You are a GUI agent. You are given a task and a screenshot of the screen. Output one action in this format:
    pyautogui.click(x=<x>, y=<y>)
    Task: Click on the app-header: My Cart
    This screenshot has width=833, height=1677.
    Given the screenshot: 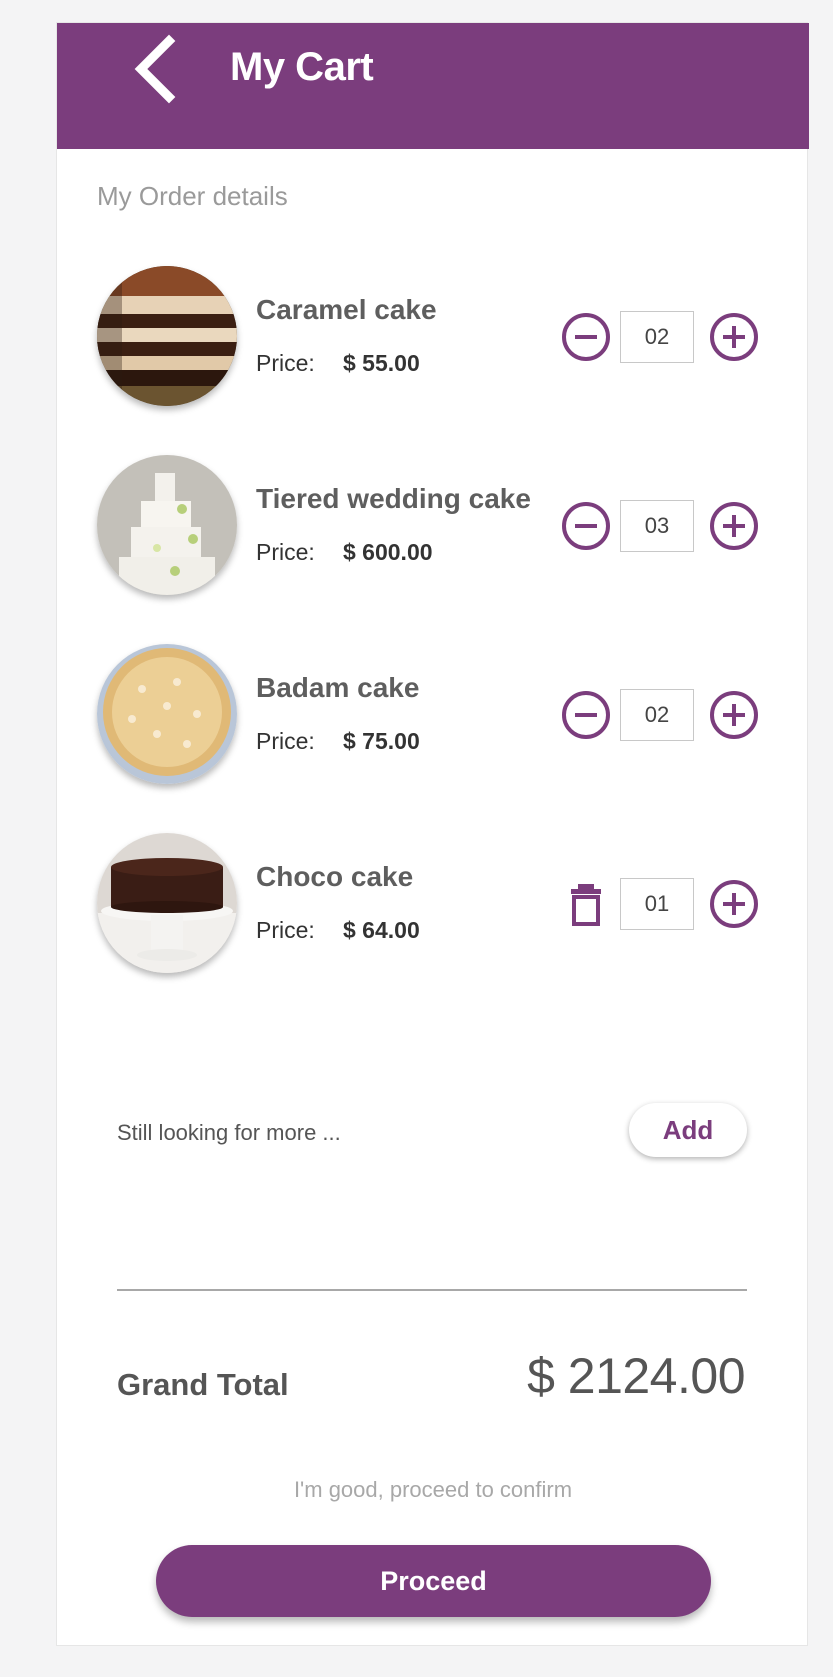 What is the action you would take?
    pyautogui.click(x=433, y=86)
    